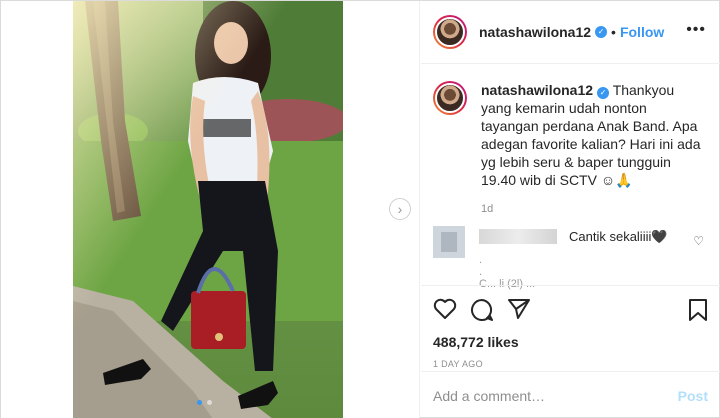 The width and height of the screenshot is (720, 418). What do you see at coordinates (698, 312) in the screenshot?
I see `bookmark-icon` at bounding box center [698, 312].